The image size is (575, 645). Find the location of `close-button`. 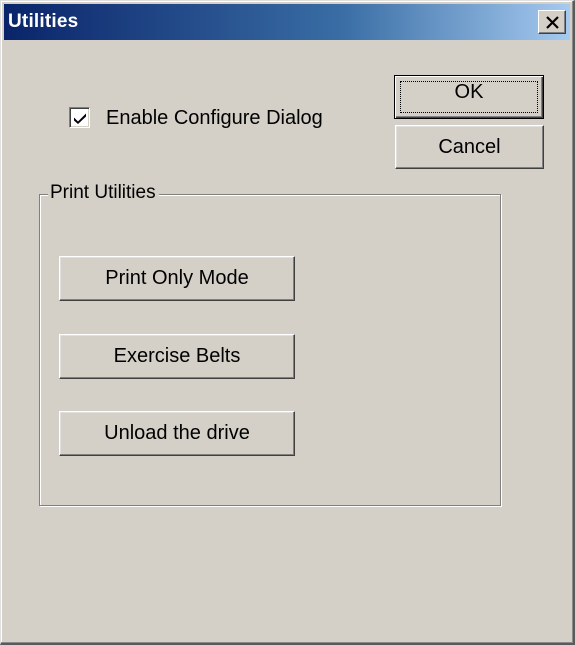

close-button is located at coordinates (552, 22).